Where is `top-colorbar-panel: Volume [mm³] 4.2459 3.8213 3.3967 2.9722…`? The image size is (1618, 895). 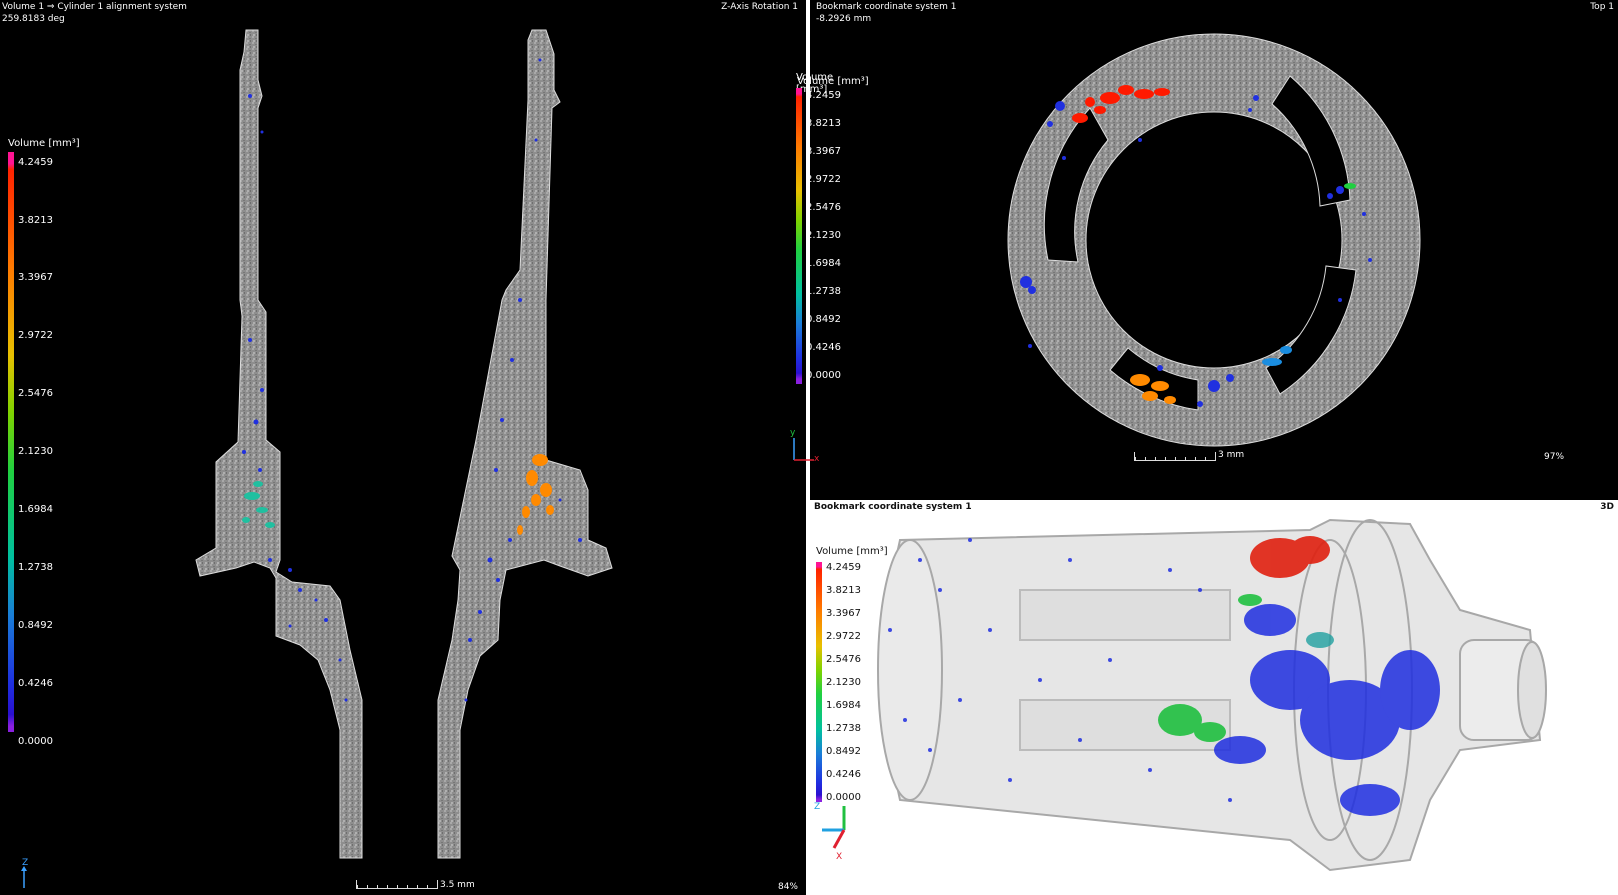 top-colorbar-panel: Volume [mm³] 4.2459 3.8213 3.3967 2.9722… is located at coordinates (831, 232).